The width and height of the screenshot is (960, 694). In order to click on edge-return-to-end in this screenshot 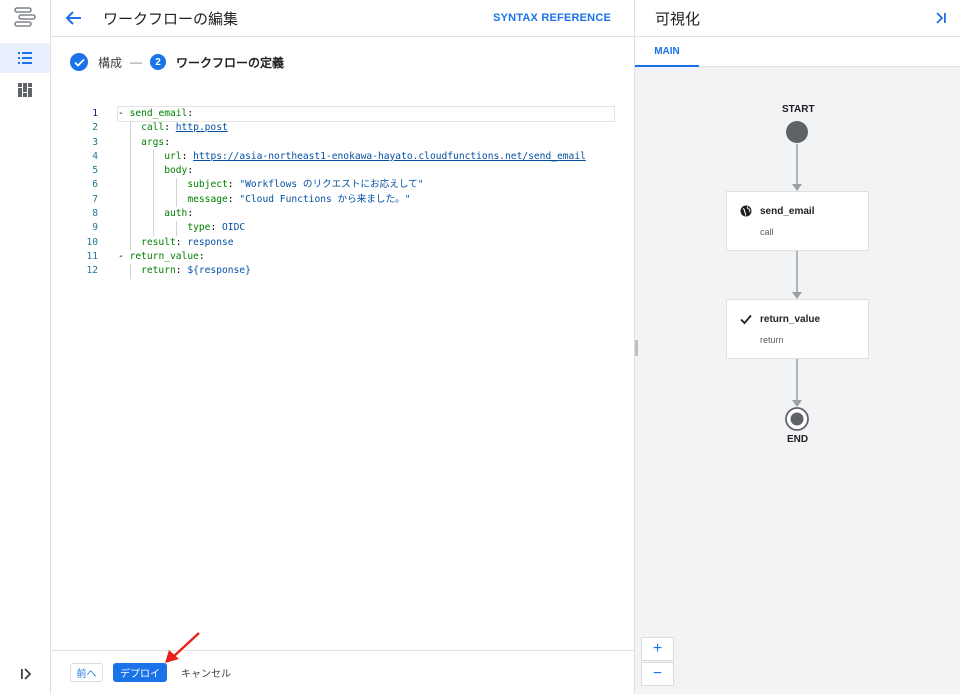, I will do `click(797, 383)`.